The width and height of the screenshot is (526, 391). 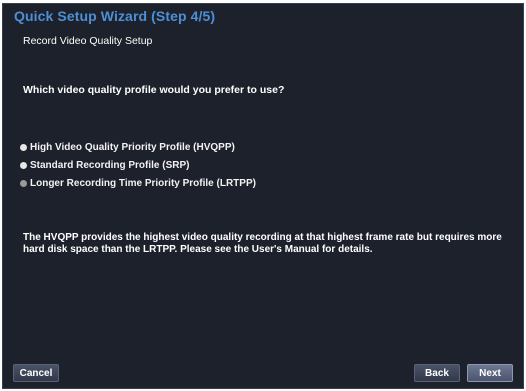 What do you see at coordinates (490, 373) in the screenshot?
I see `next-button: Next` at bounding box center [490, 373].